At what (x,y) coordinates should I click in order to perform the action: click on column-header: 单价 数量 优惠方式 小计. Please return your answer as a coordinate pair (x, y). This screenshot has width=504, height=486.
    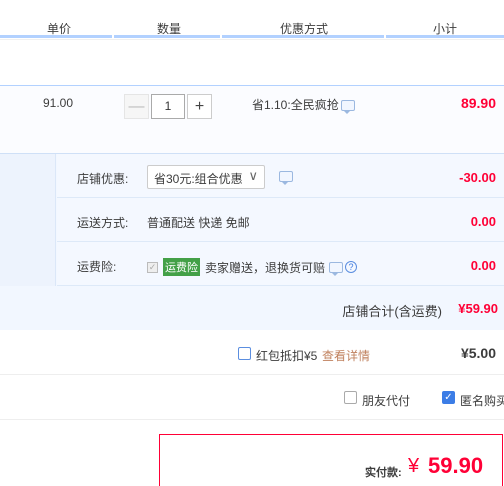
    Looking at the image, I should click on (252, 20).